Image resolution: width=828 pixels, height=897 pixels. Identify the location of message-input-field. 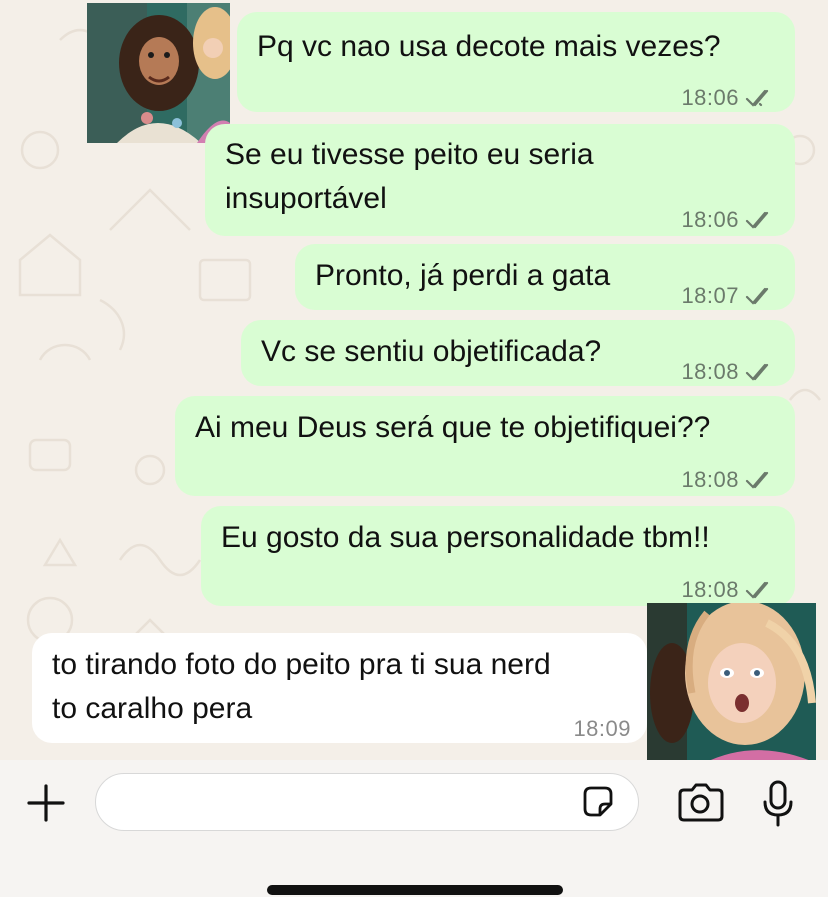
(367, 802).